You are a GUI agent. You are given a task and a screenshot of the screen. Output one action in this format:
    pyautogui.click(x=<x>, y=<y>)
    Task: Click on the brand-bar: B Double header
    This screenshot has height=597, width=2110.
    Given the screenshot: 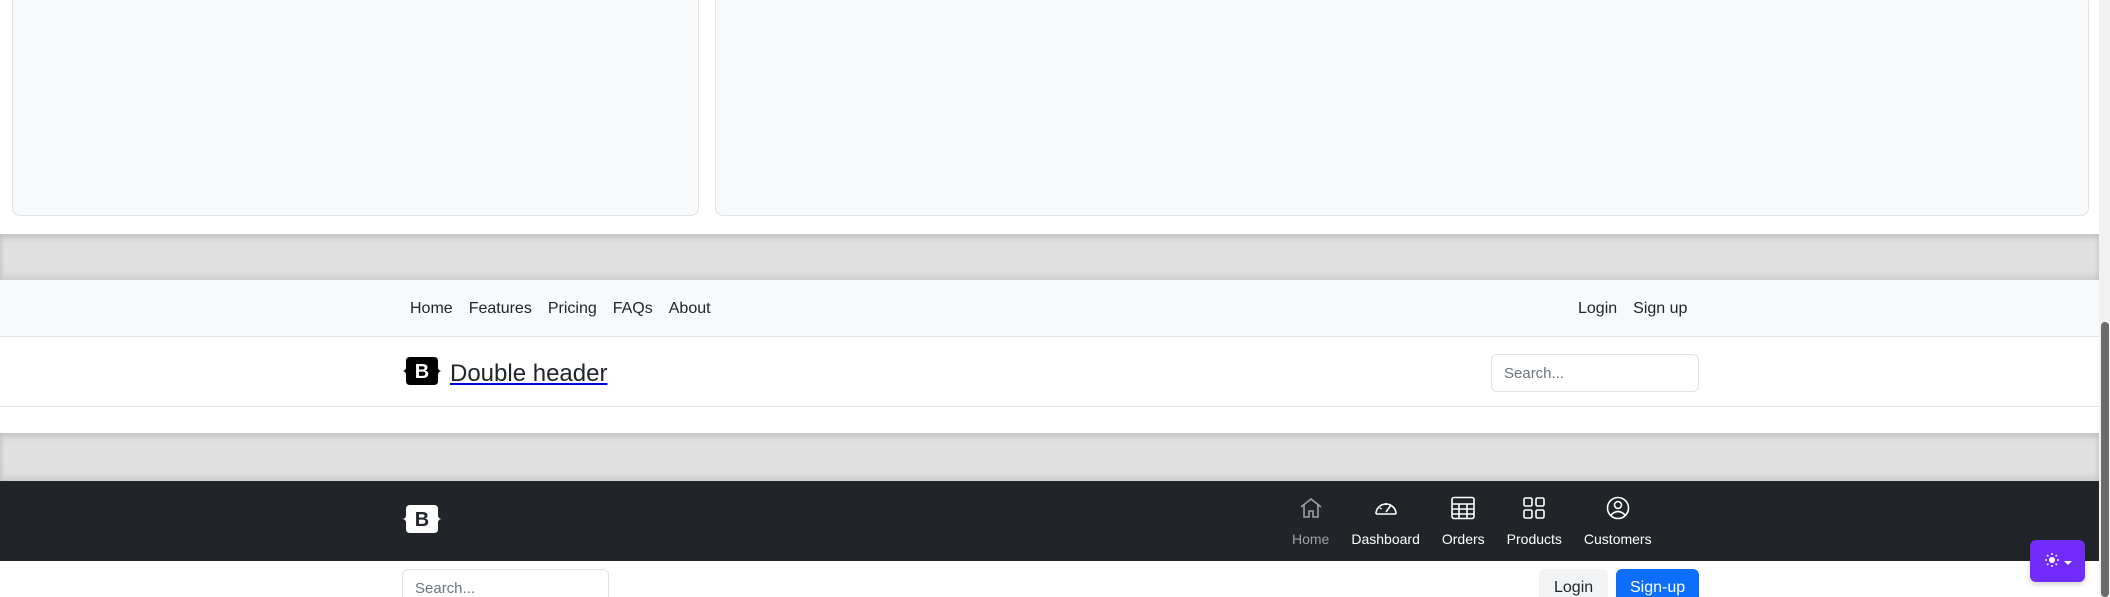 What is the action you would take?
    pyautogui.click(x=1049, y=372)
    